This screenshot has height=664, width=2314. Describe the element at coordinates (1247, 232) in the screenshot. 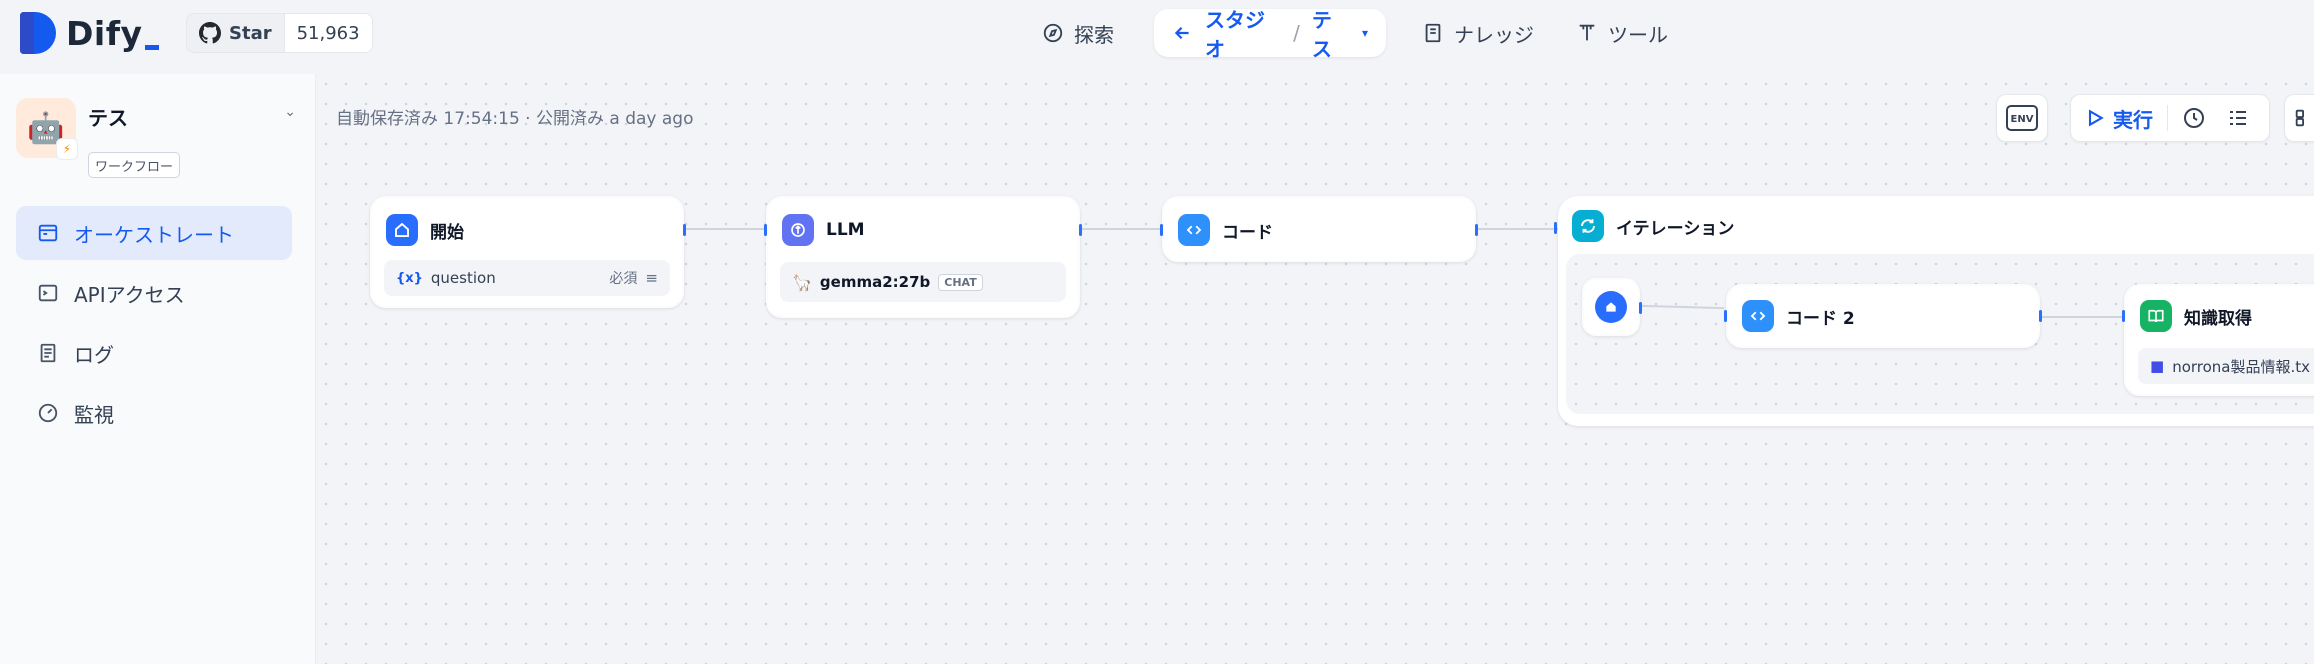

I see `node-title: コード` at that location.